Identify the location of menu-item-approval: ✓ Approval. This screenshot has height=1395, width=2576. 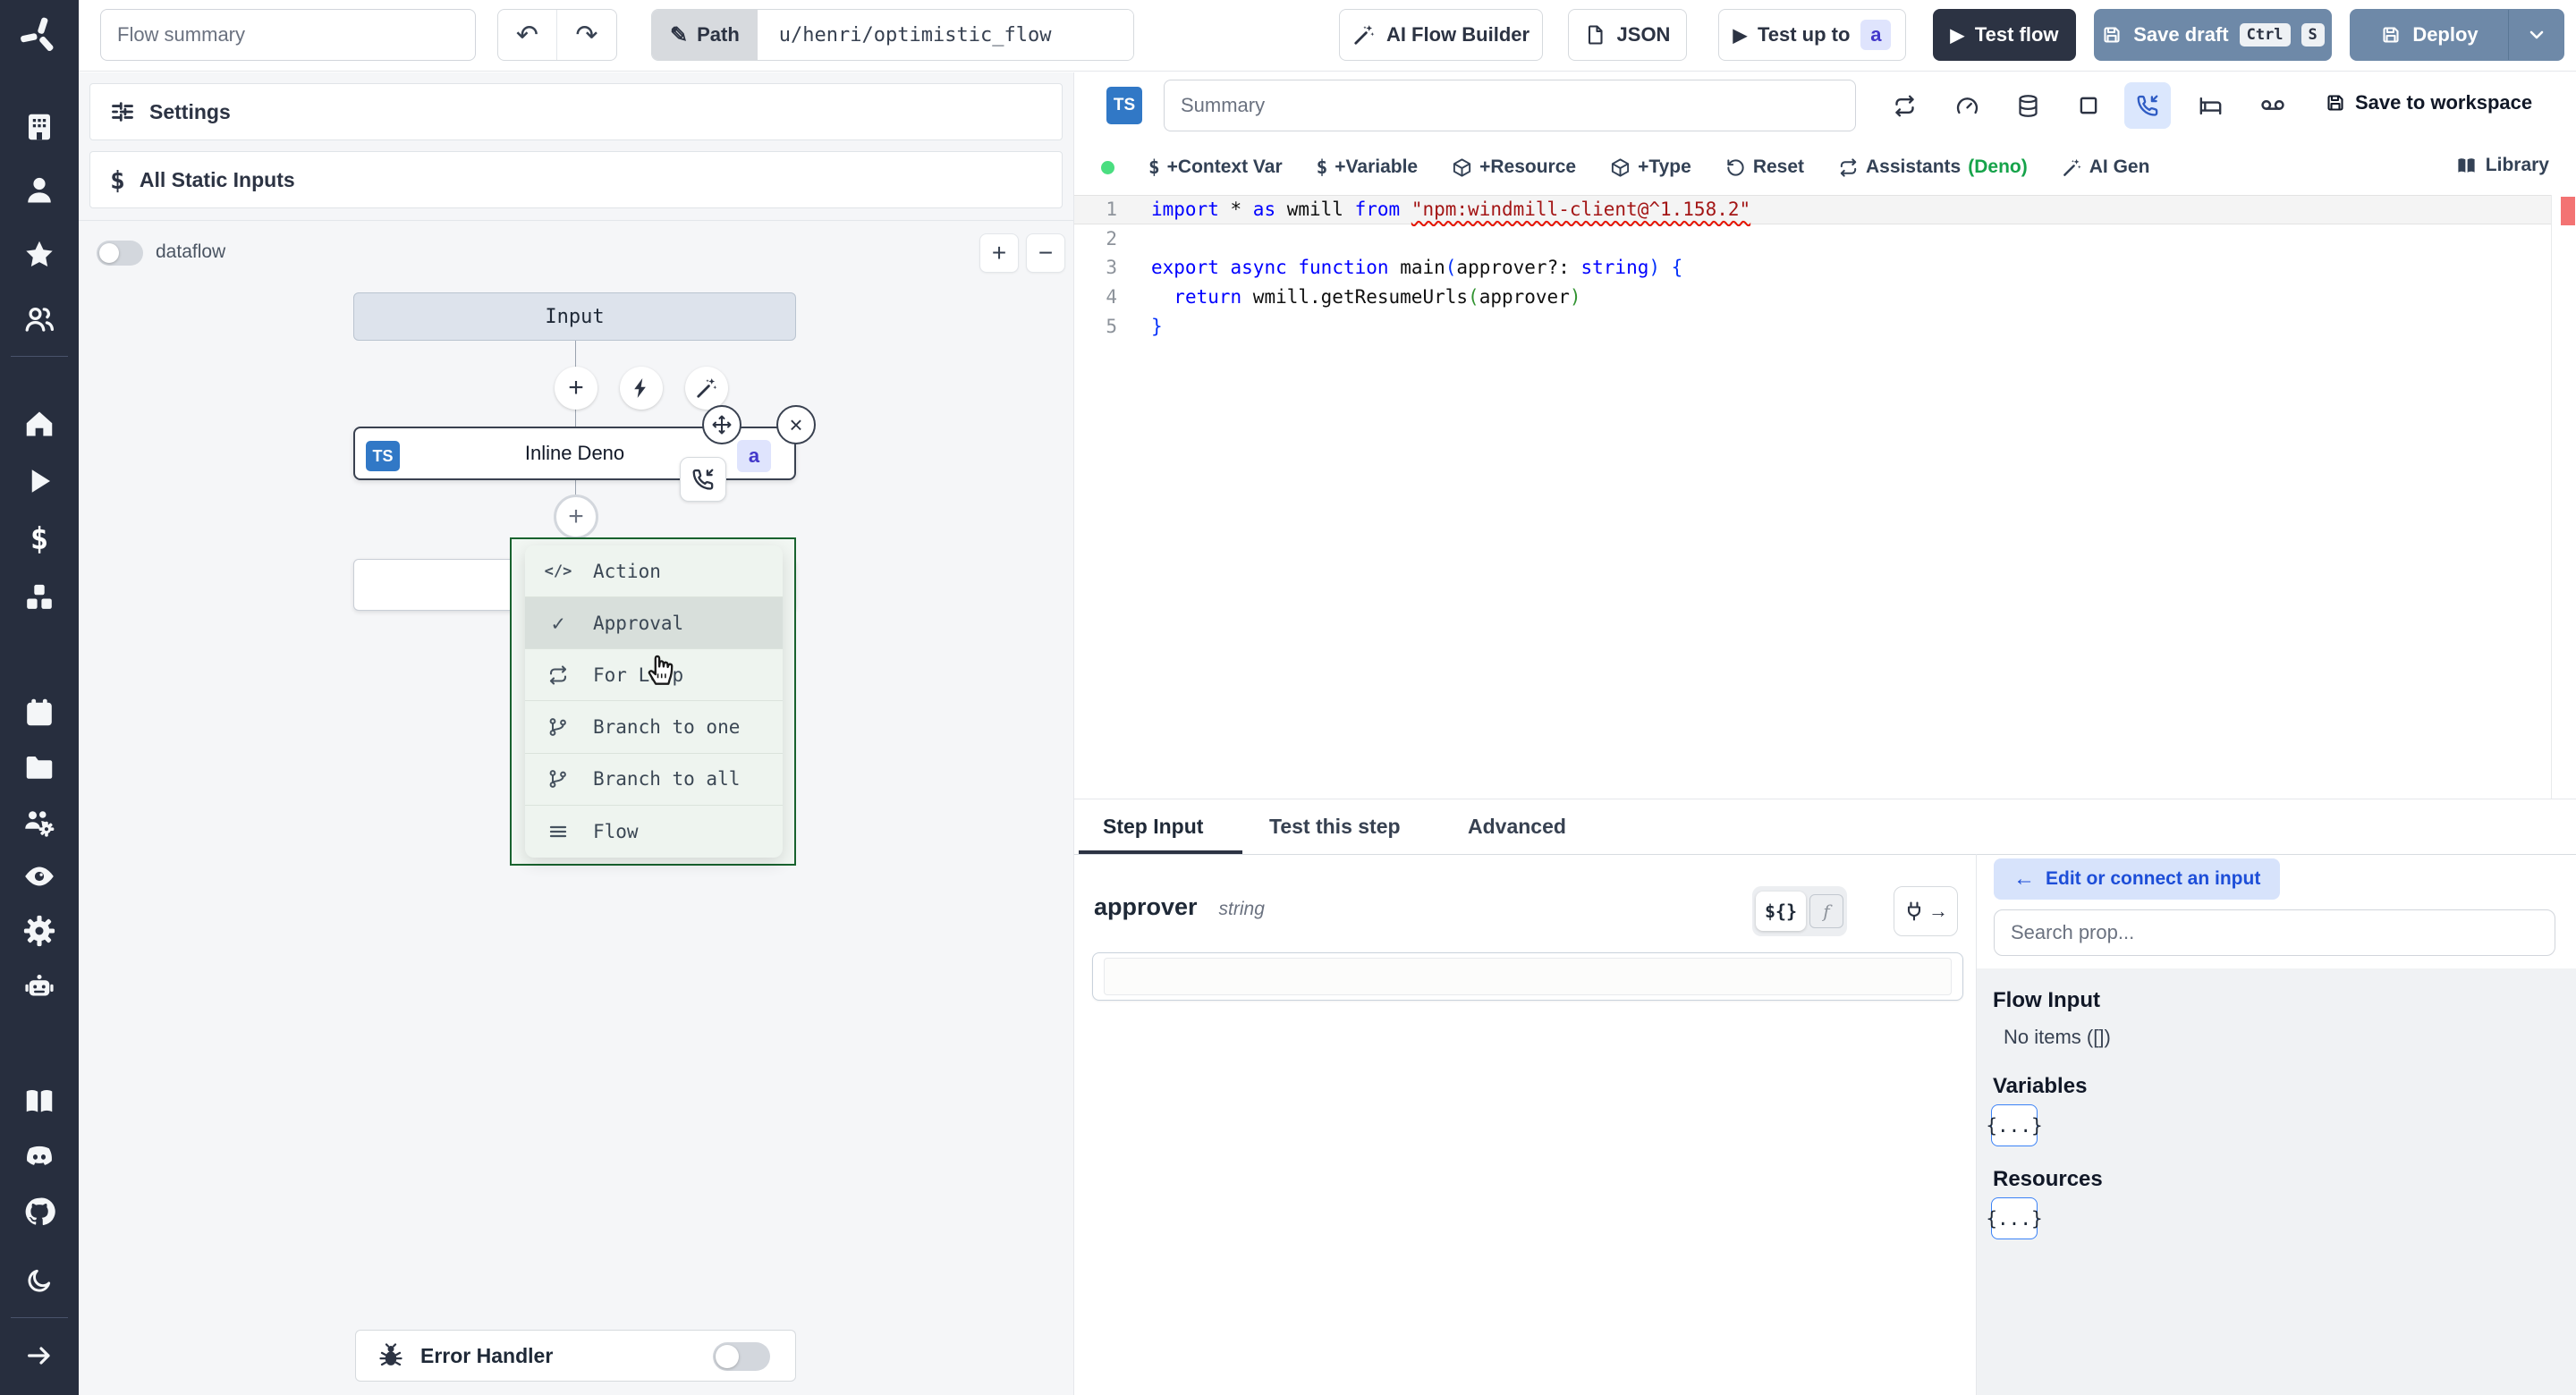
(654, 623).